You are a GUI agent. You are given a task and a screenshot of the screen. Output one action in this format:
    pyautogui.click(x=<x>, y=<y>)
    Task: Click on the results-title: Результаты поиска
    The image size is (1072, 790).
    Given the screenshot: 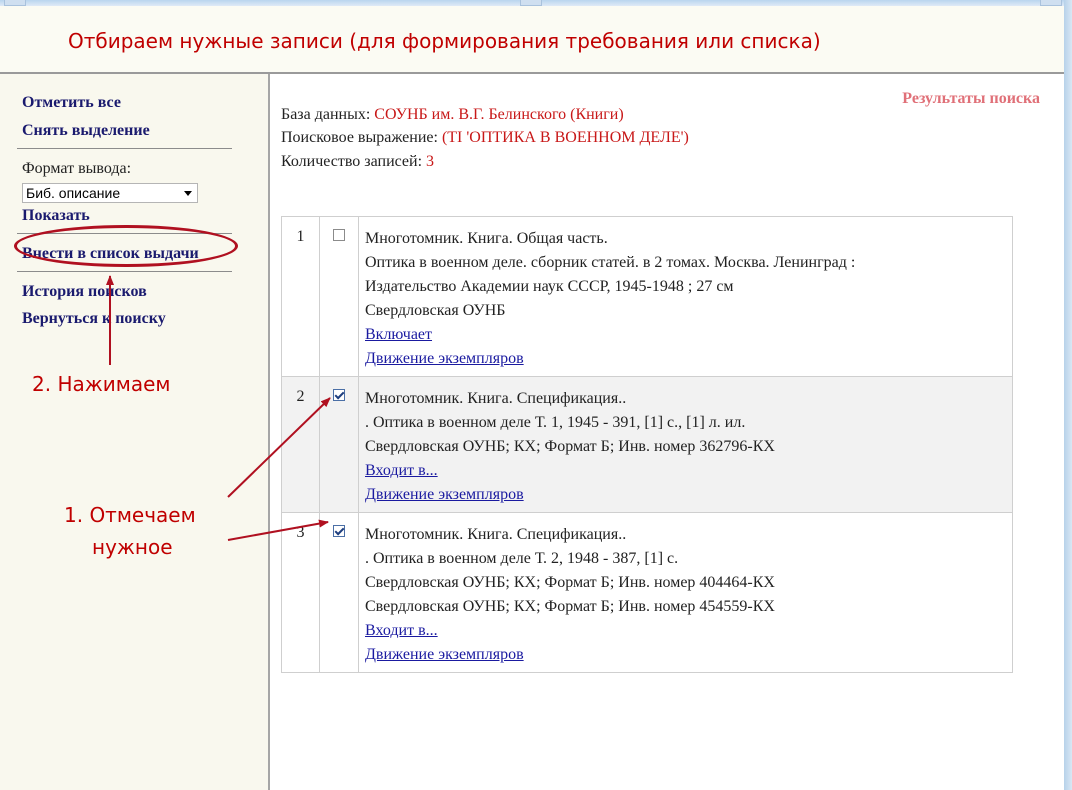 What is the action you would take?
    pyautogui.click(x=971, y=98)
    